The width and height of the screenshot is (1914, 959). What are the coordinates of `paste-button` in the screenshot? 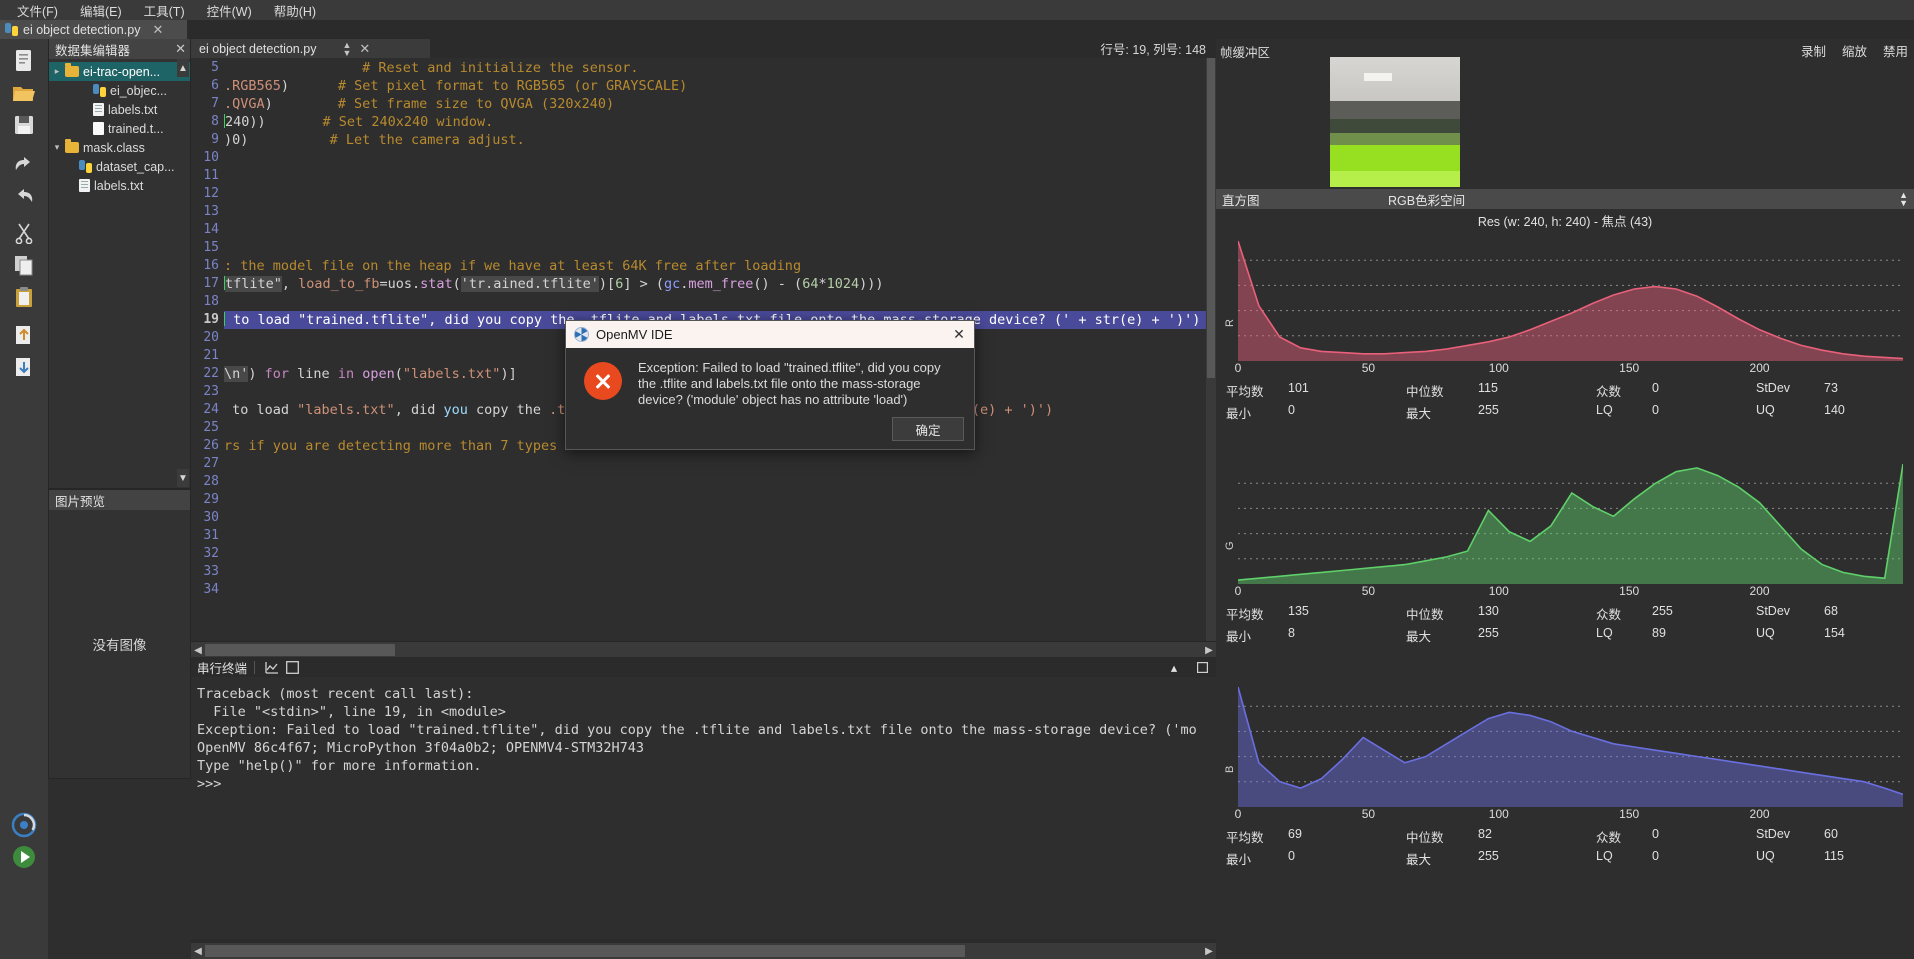 It's located at (24, 297).